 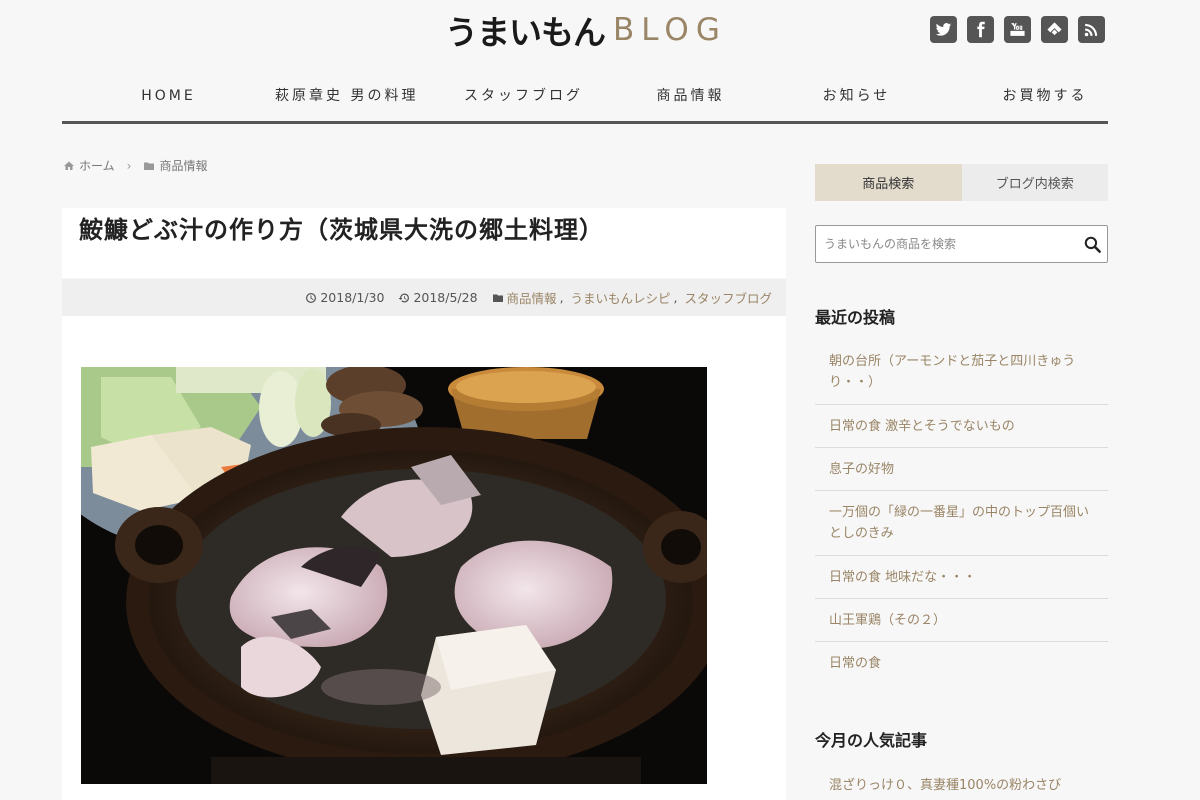 I want to click on global-navigation: HOME 萩原章史 男の料理 スタッフブログ 商品情報 お知らせ お買物する, so click(x=585, y=97).